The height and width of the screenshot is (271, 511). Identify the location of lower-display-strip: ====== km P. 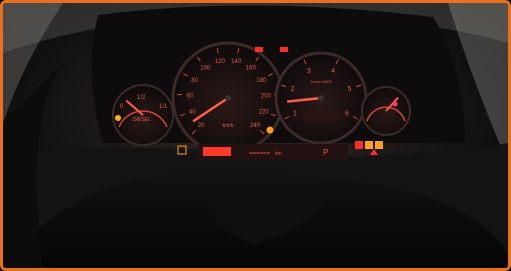
(262, 152).